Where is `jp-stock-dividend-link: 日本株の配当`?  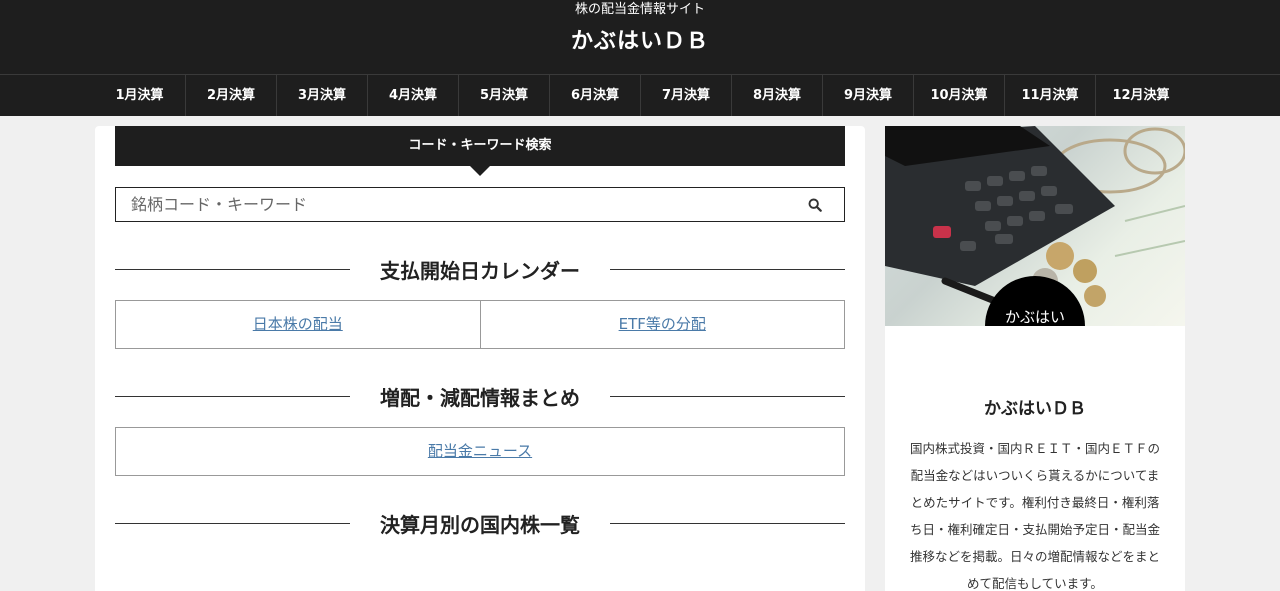 jp-stock-dividend-link: 日本株の配当 is located at coordinates (298, 324).